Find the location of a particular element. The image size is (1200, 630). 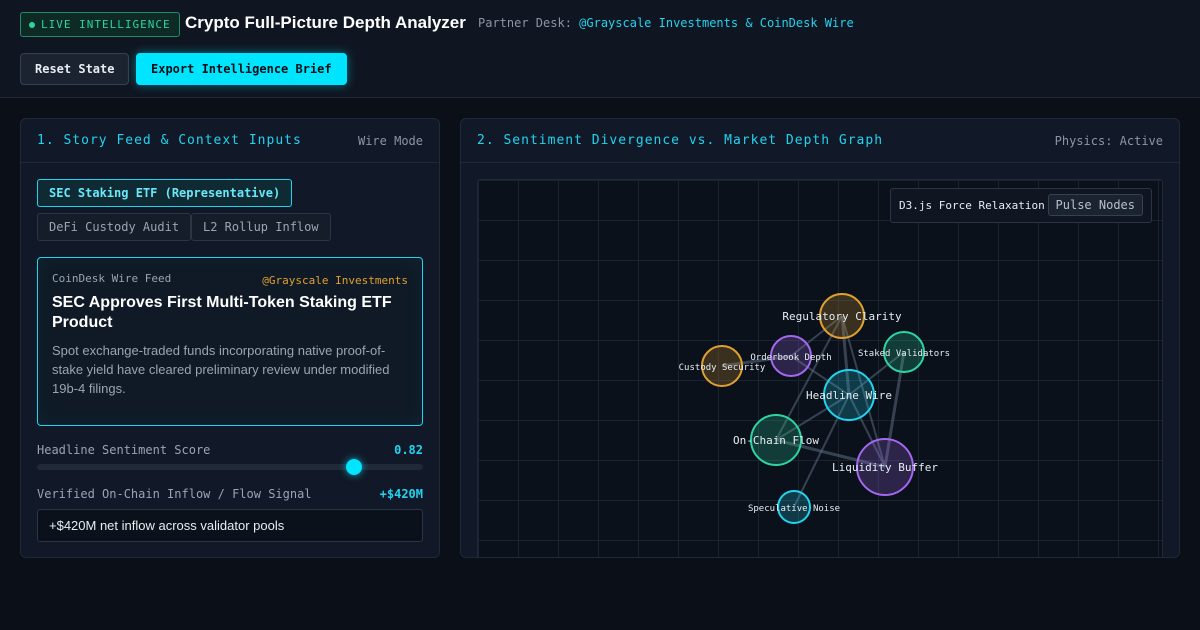

story-feed-panel-header: 1. Story Feed & Context Inputs Wire Mode is located at coordinates (230, 141).